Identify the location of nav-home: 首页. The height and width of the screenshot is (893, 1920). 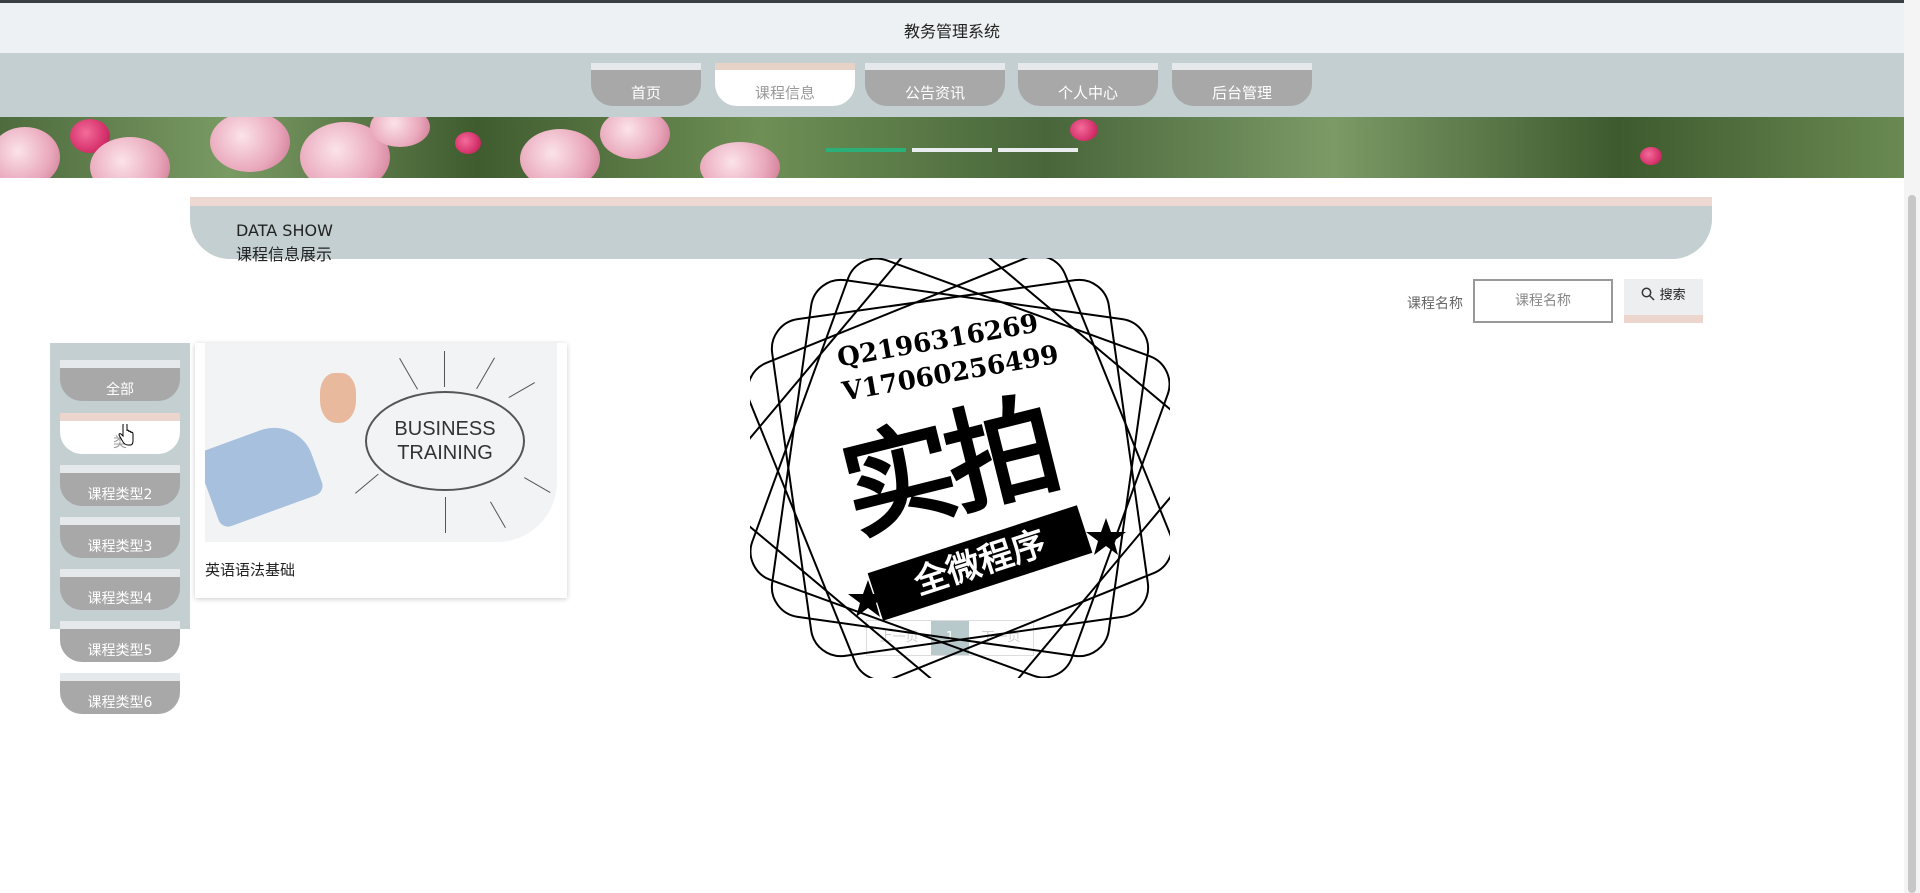
(646, 84).